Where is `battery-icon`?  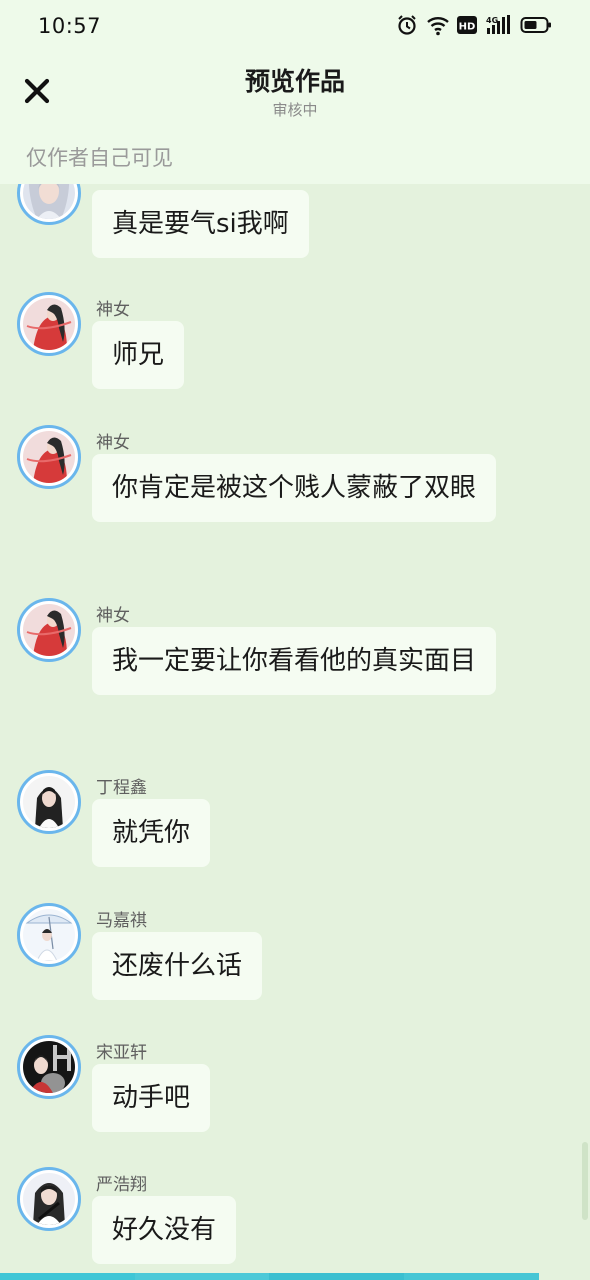
battery-icon is located at coordinates (536, 25).